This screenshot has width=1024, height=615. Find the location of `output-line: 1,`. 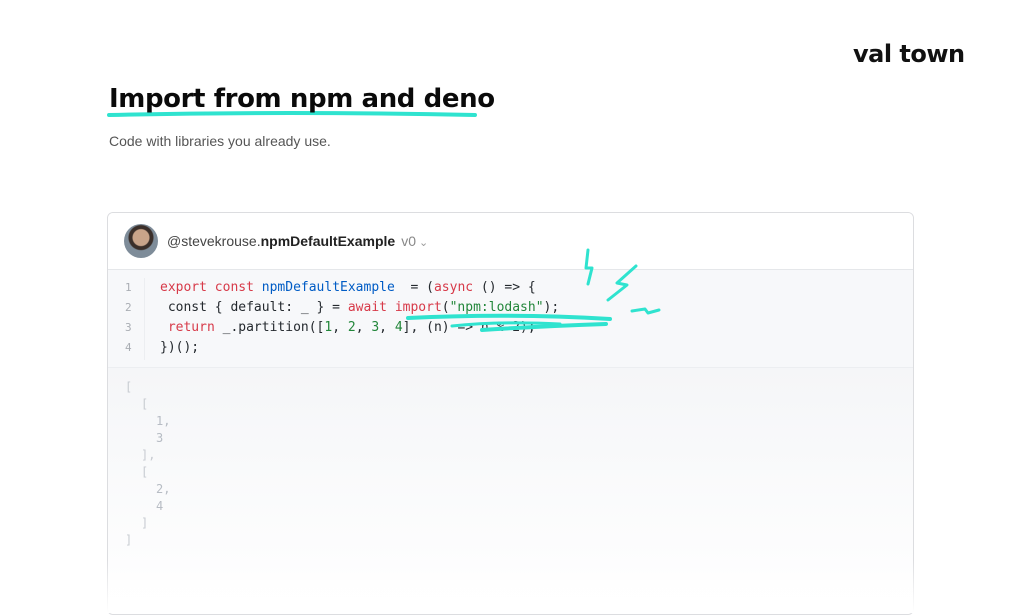

output-line: 1, is located at coordinates (163, 421).